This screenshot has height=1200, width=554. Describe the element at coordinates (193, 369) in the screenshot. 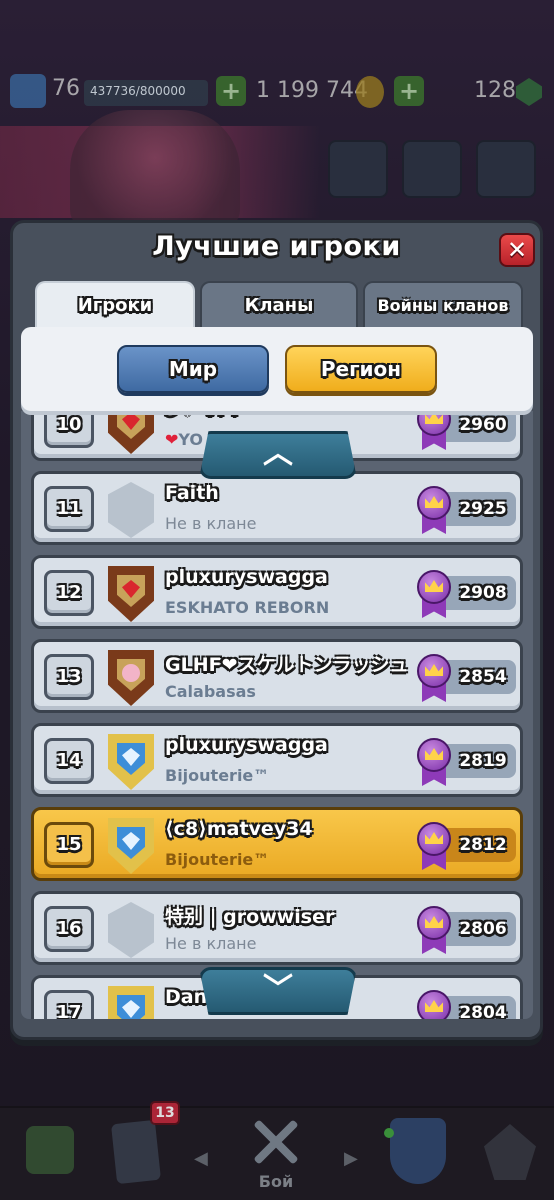

I see `world-button: Мир` at that location.